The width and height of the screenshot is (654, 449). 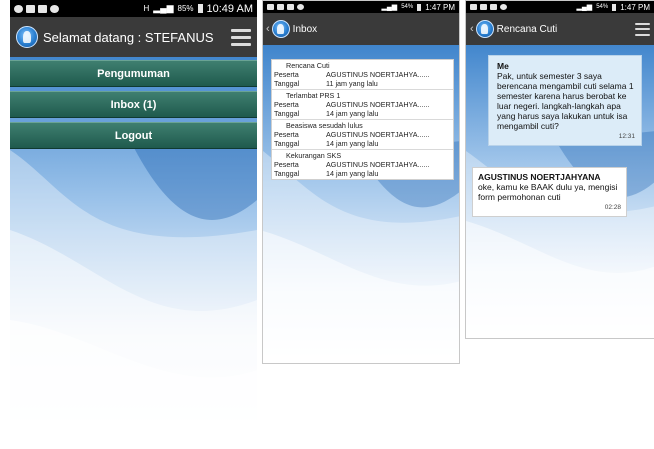 I want to click on message-subject: Terlambat PRS 1, so click(x=313, y=95).